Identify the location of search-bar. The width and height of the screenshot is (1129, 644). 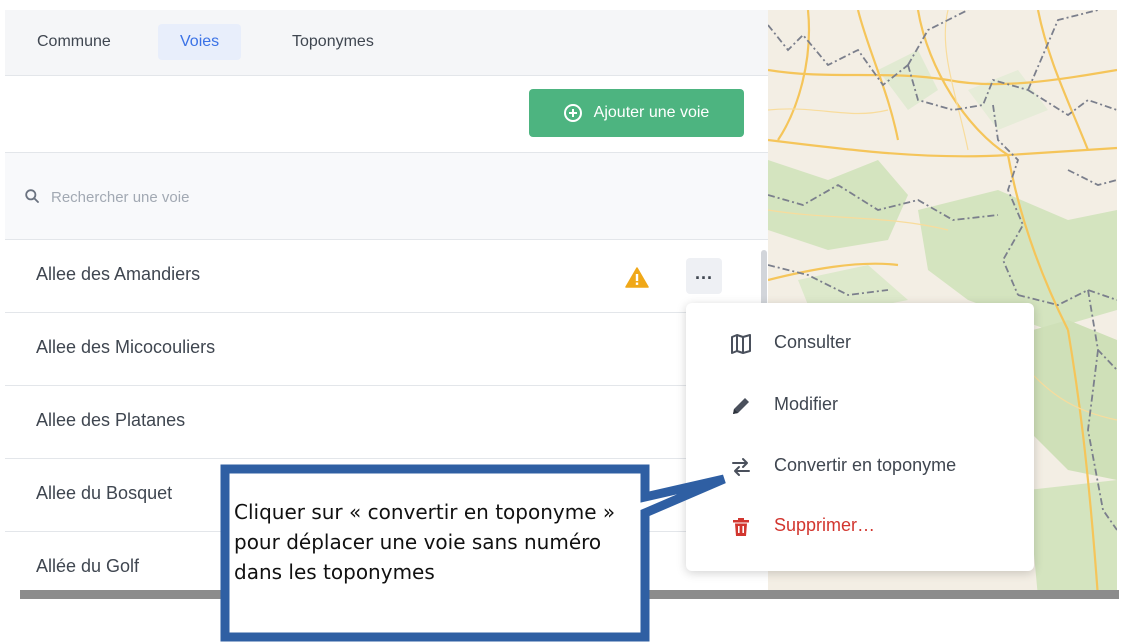
(386, 196).